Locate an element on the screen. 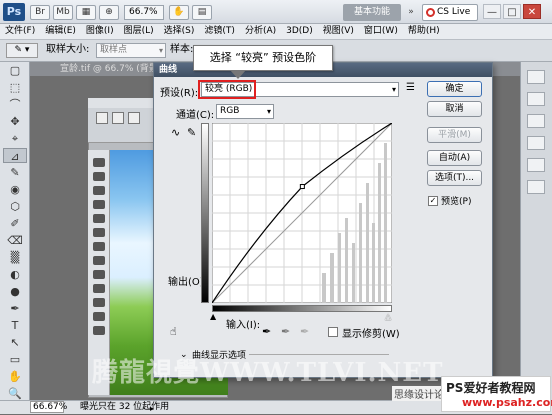  type-tool-icon: T is located at coordinates (15, 325).